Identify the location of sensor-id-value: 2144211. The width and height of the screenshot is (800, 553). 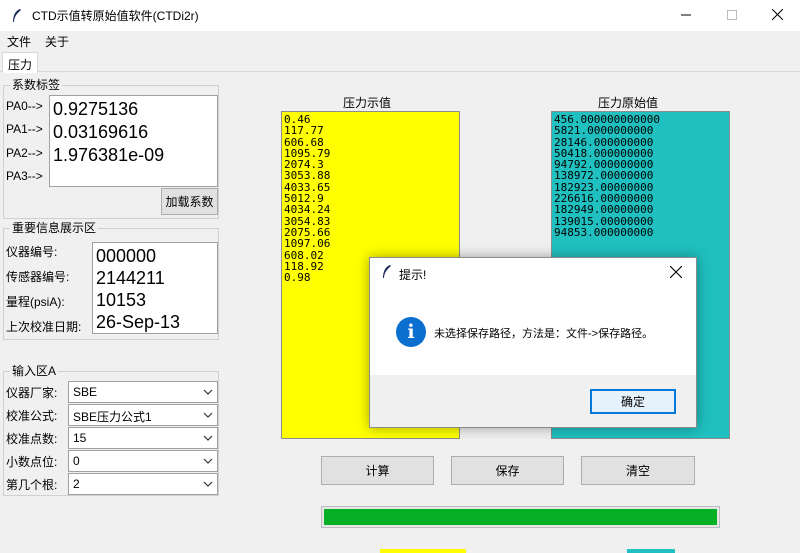
(130, 278).